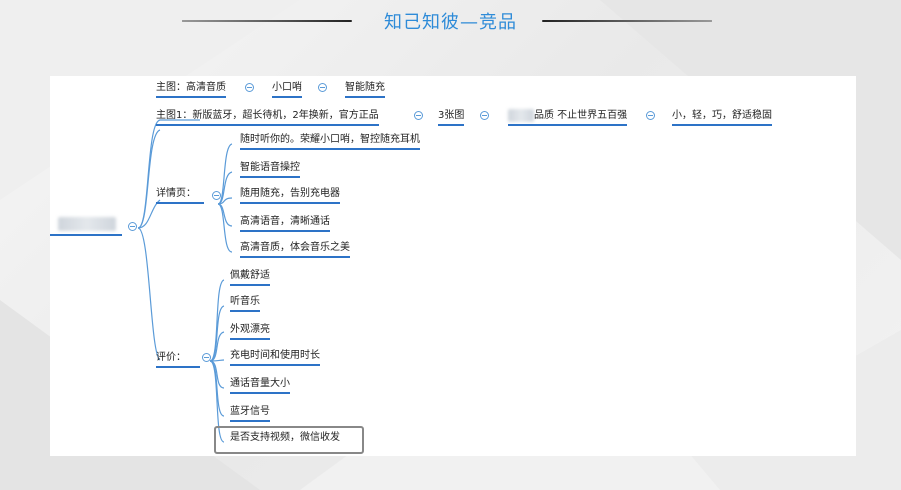  I want to click on branch-main-image-1-label: 主图1：新版蓝牙，超长待机，2年换新，官方正品, so click(267, 115).